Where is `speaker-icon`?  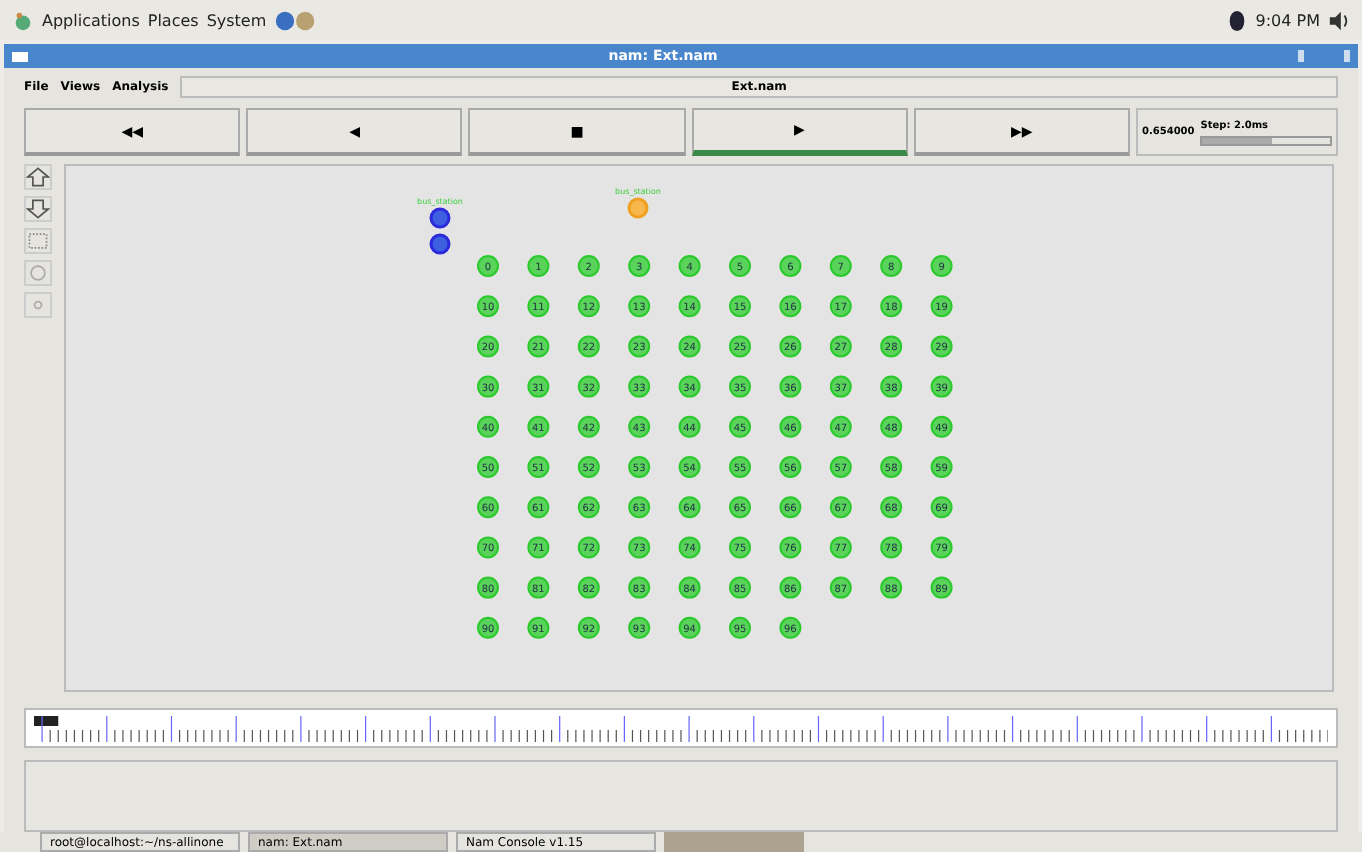
speaker-icon is located at coordinates (1339, 20).